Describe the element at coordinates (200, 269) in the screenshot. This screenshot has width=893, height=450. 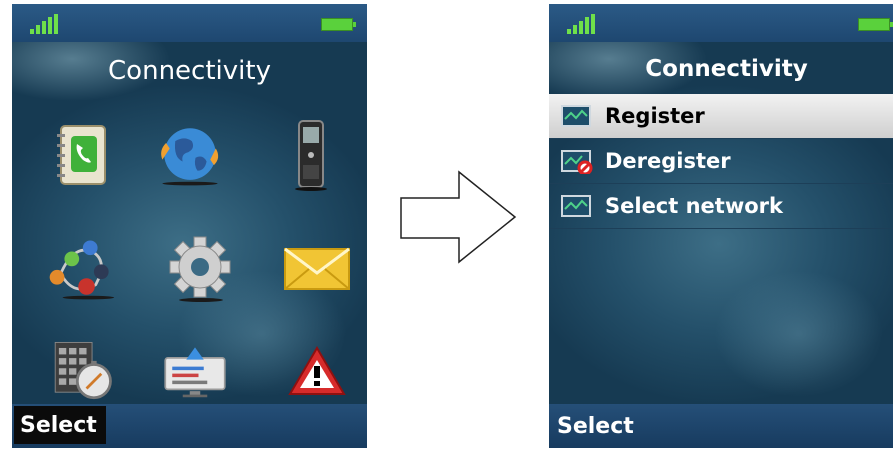
I see `settings-gear-icon` at that location.